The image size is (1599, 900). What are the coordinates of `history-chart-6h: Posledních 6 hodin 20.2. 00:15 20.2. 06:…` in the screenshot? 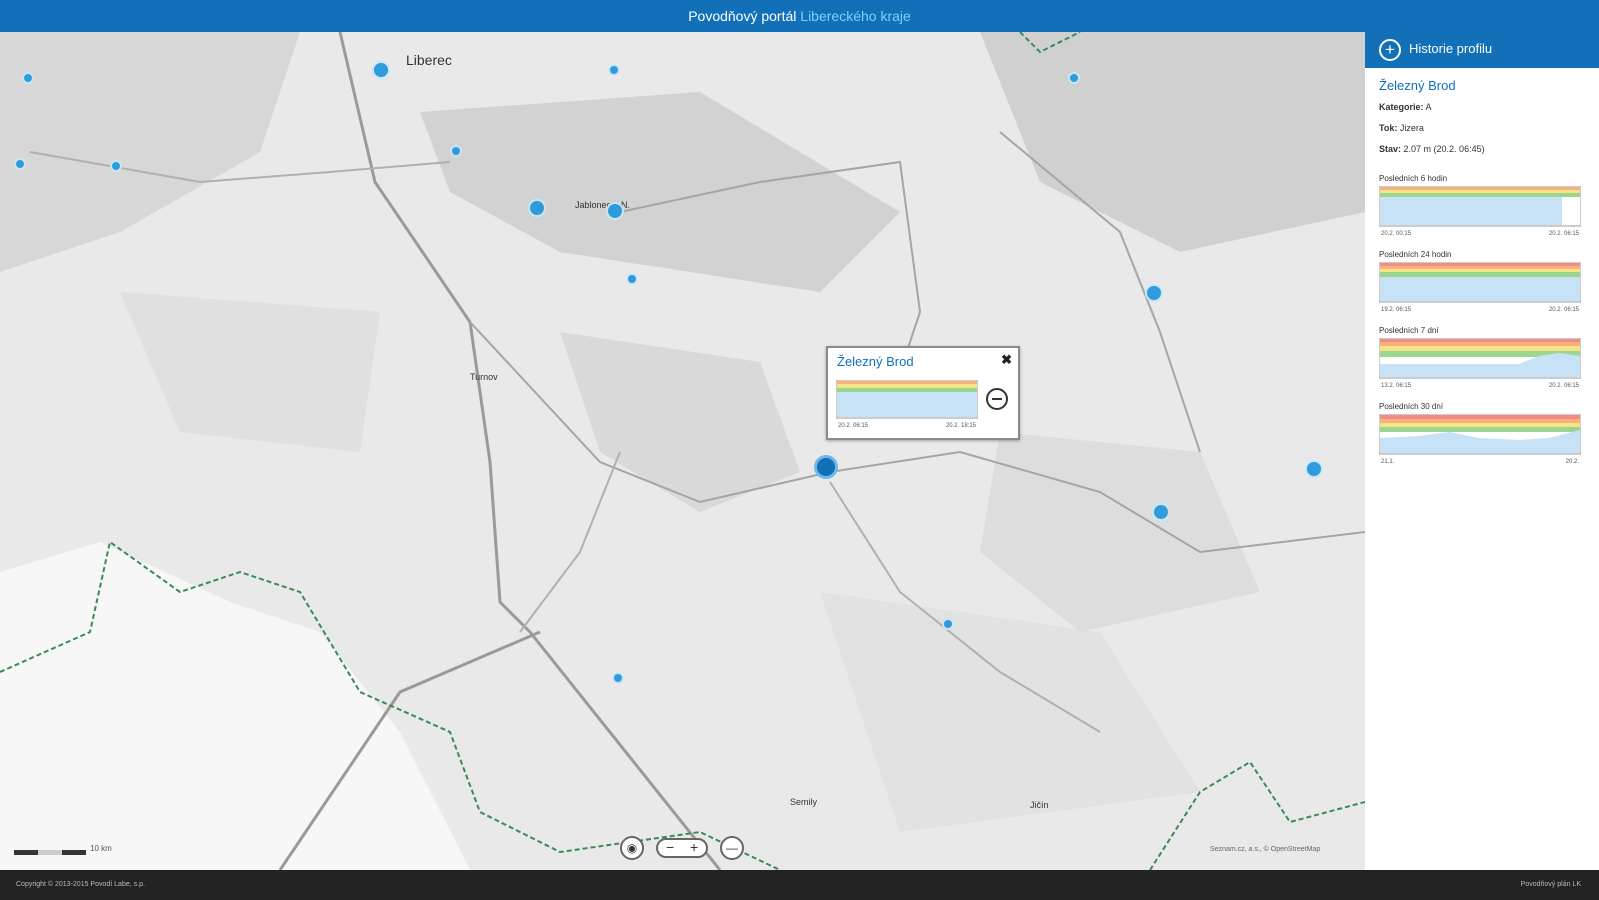 It's located at (1480, 208).